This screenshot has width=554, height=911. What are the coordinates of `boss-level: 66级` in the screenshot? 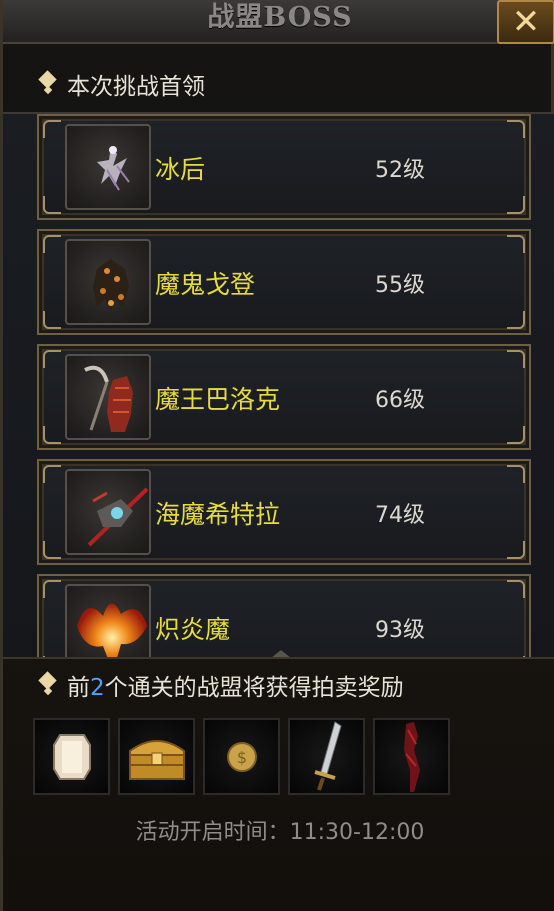 It's located at (400, 400).